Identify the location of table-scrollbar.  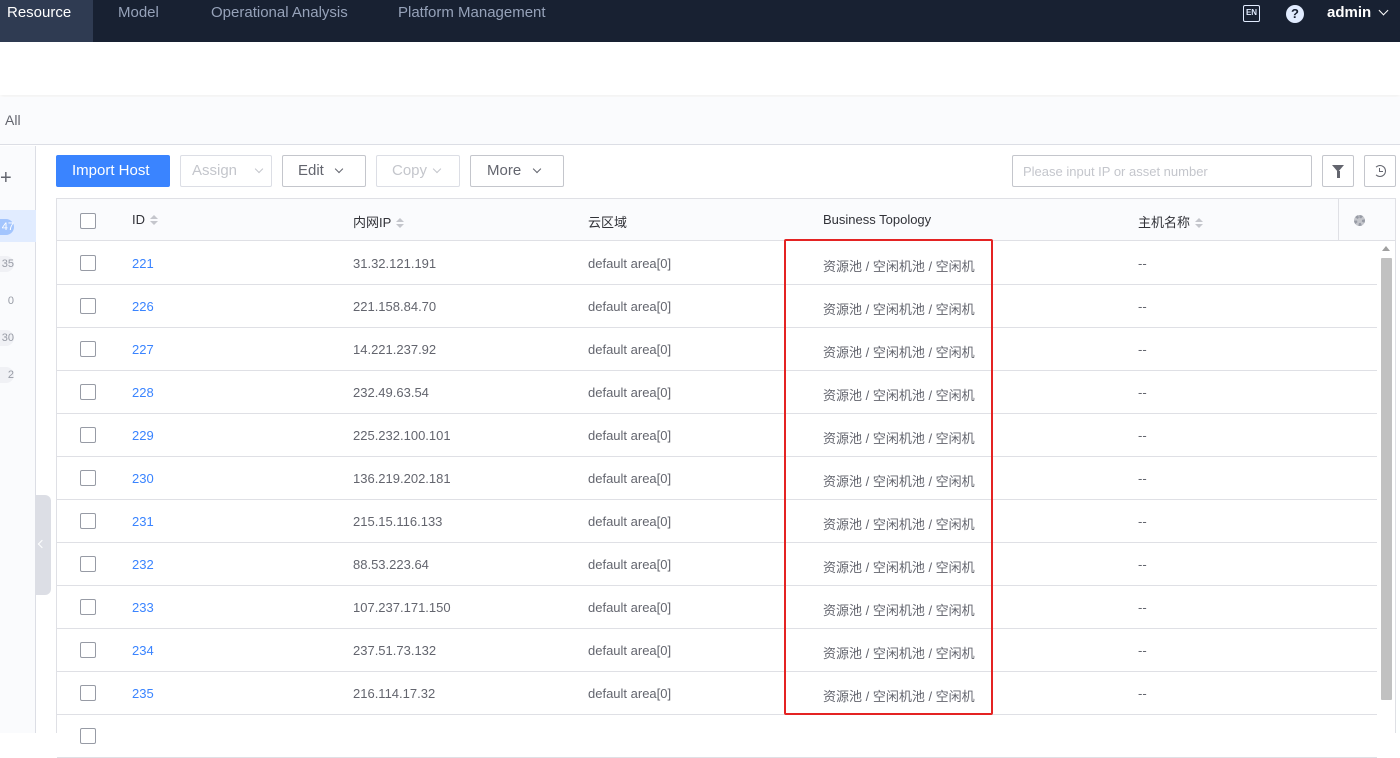
(1386, 488).